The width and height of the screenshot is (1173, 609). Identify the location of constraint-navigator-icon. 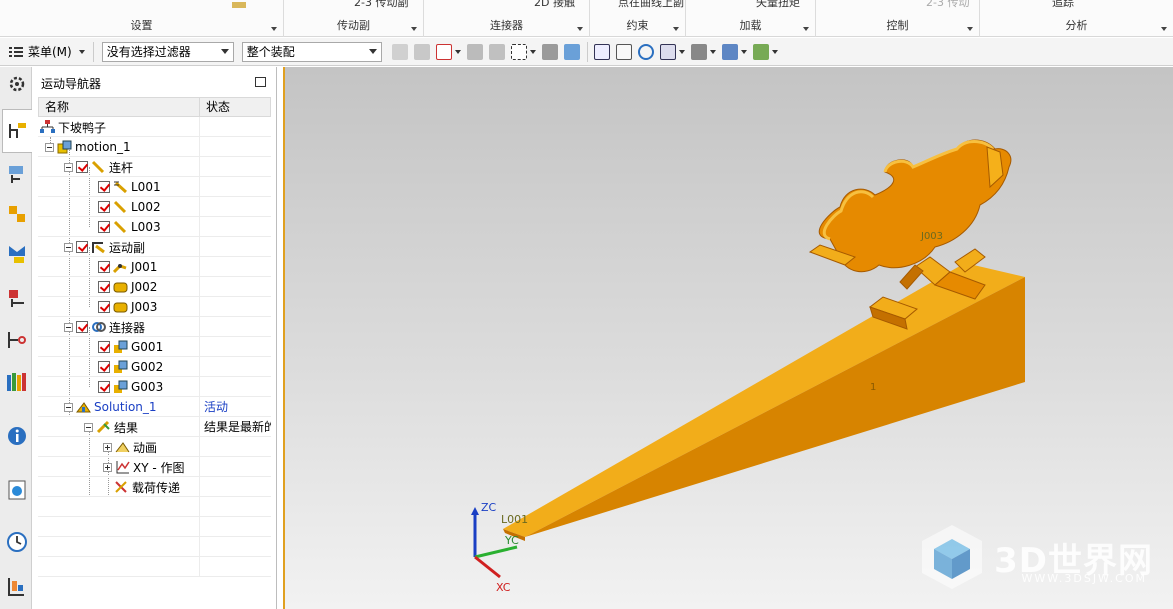
(17, 214).